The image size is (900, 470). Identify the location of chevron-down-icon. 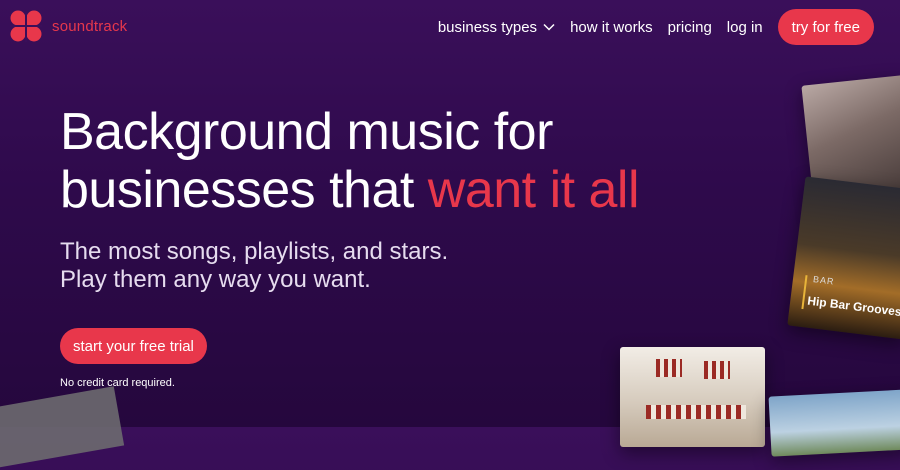
(549, 27).